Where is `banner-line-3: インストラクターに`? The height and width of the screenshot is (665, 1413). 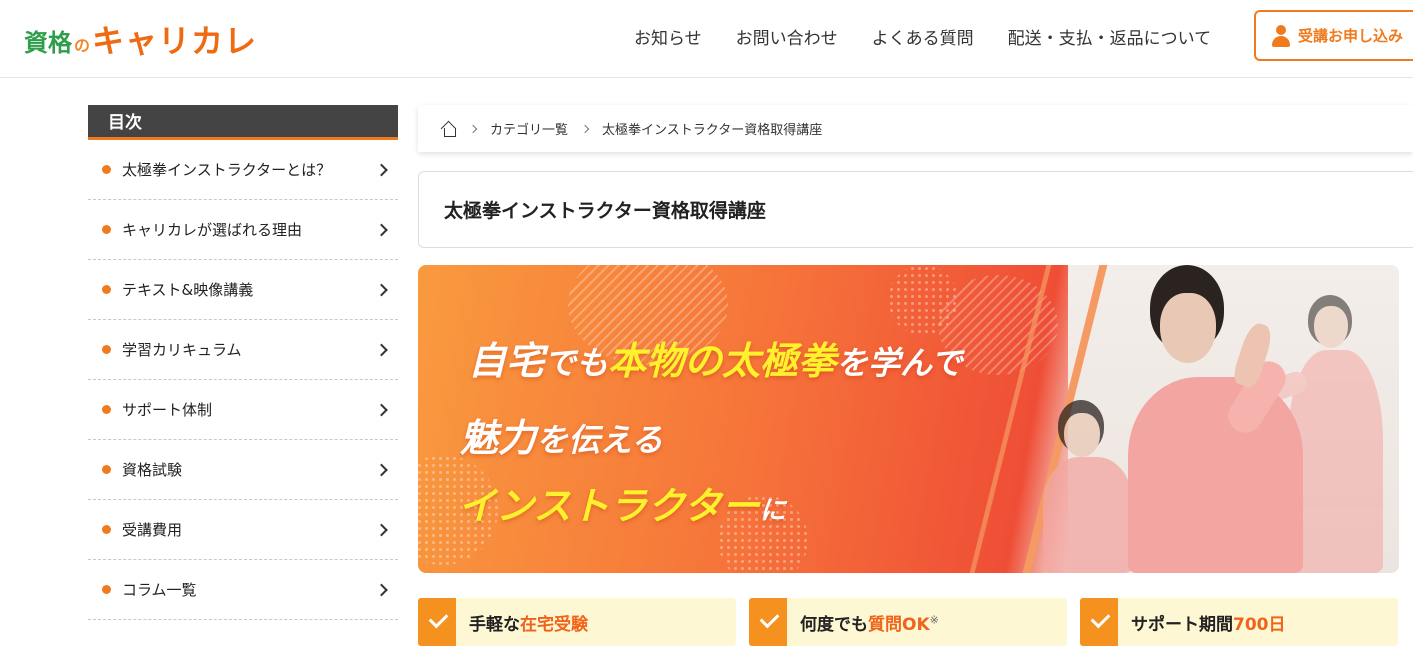
banner-line-3: インストラクターに is located at coordinates (622, 506).